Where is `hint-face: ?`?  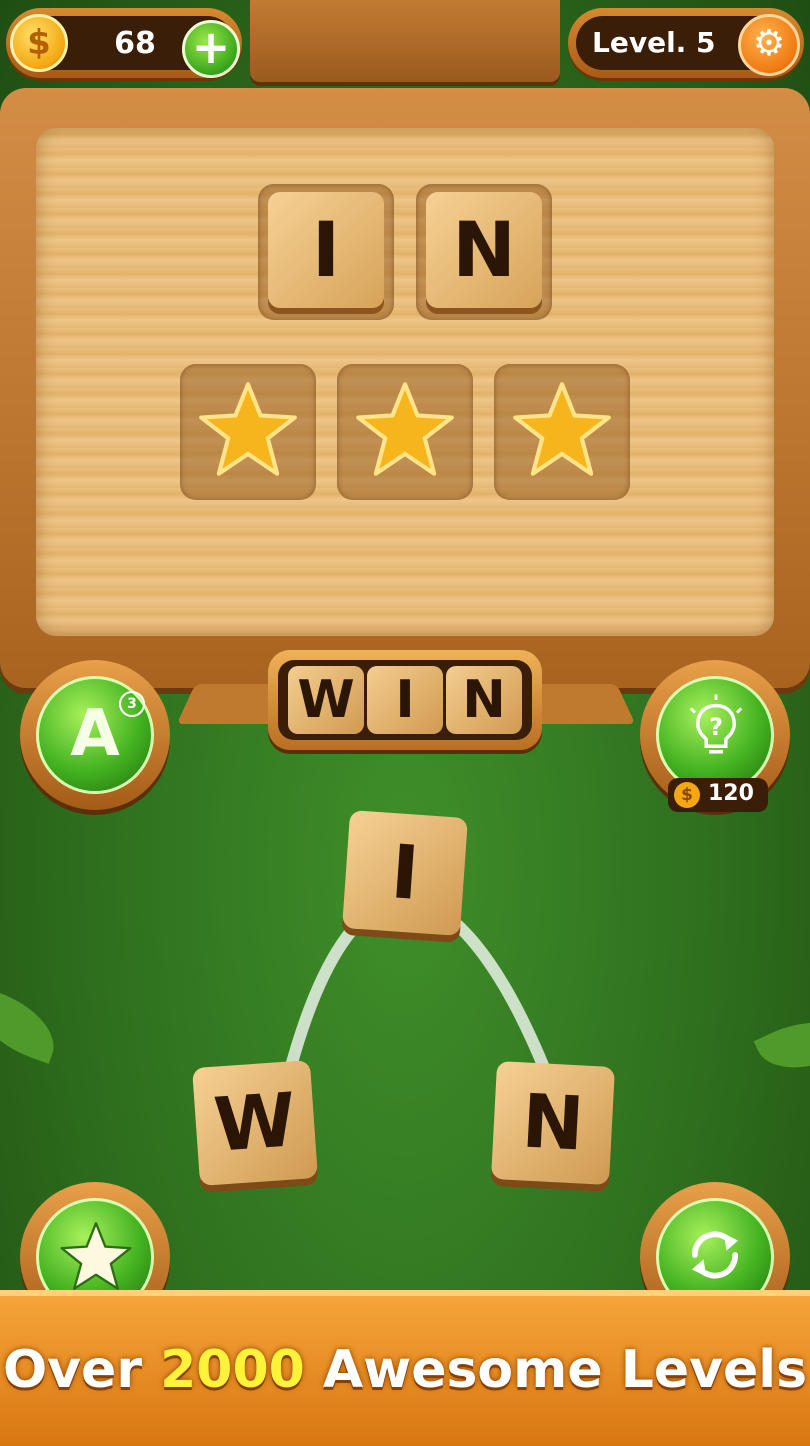 hint-face: ? is located at coordinates (715, 735).